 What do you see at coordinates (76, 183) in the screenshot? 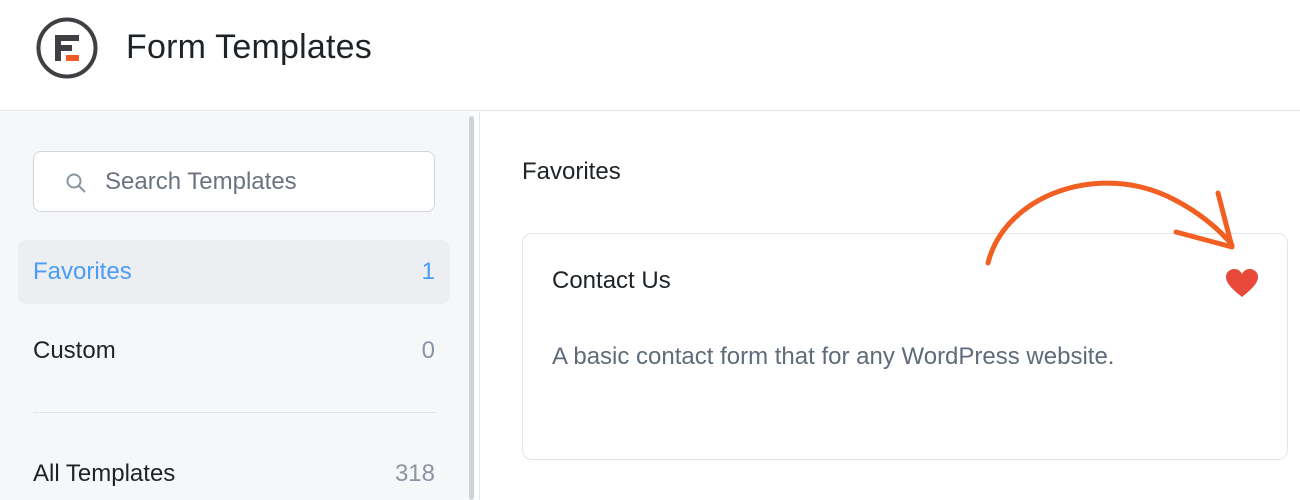
I see `search-icon` at bounding box center [76, 183].